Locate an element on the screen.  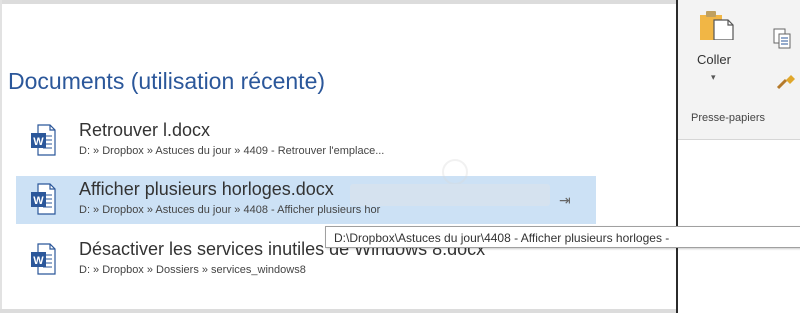
left-border is located at coordinates (1, 156).